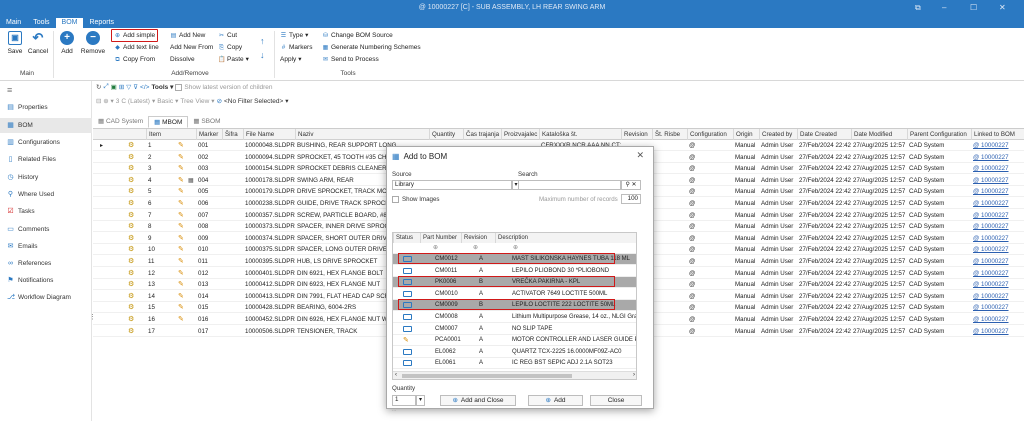  Describe the element at coordinates (46, 246) in the screenshot. I see `sidebar-item-emails: ✉ Emails` at that location.